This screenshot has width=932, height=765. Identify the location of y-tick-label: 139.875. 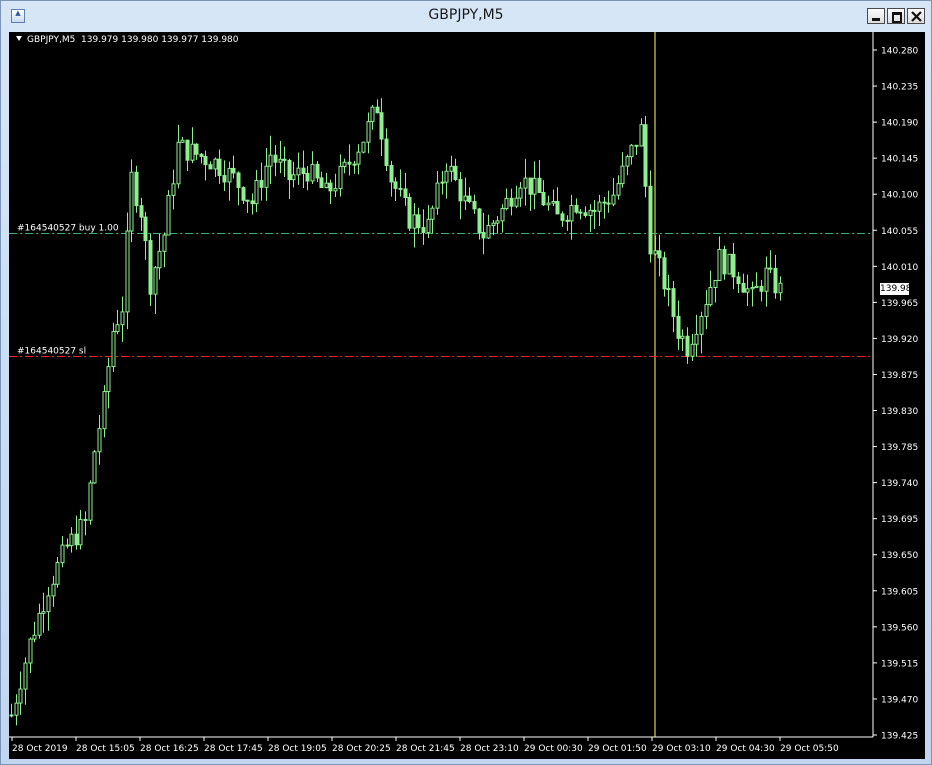
(899, 376).